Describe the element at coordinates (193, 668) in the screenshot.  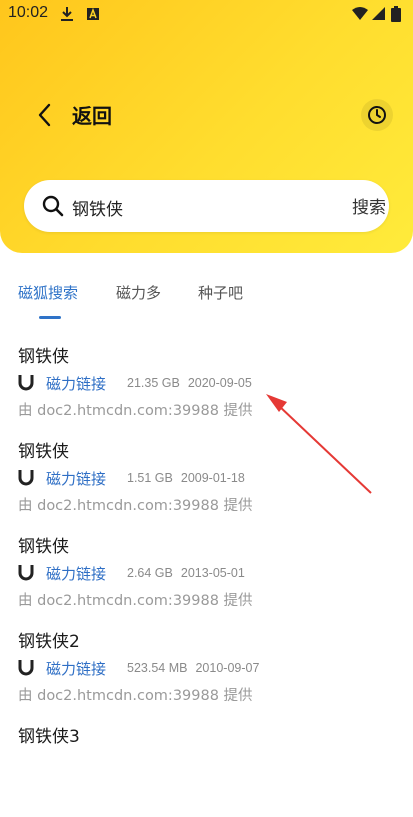
I see `result-meta: 523.54 MB 2010-09-07` at that location.